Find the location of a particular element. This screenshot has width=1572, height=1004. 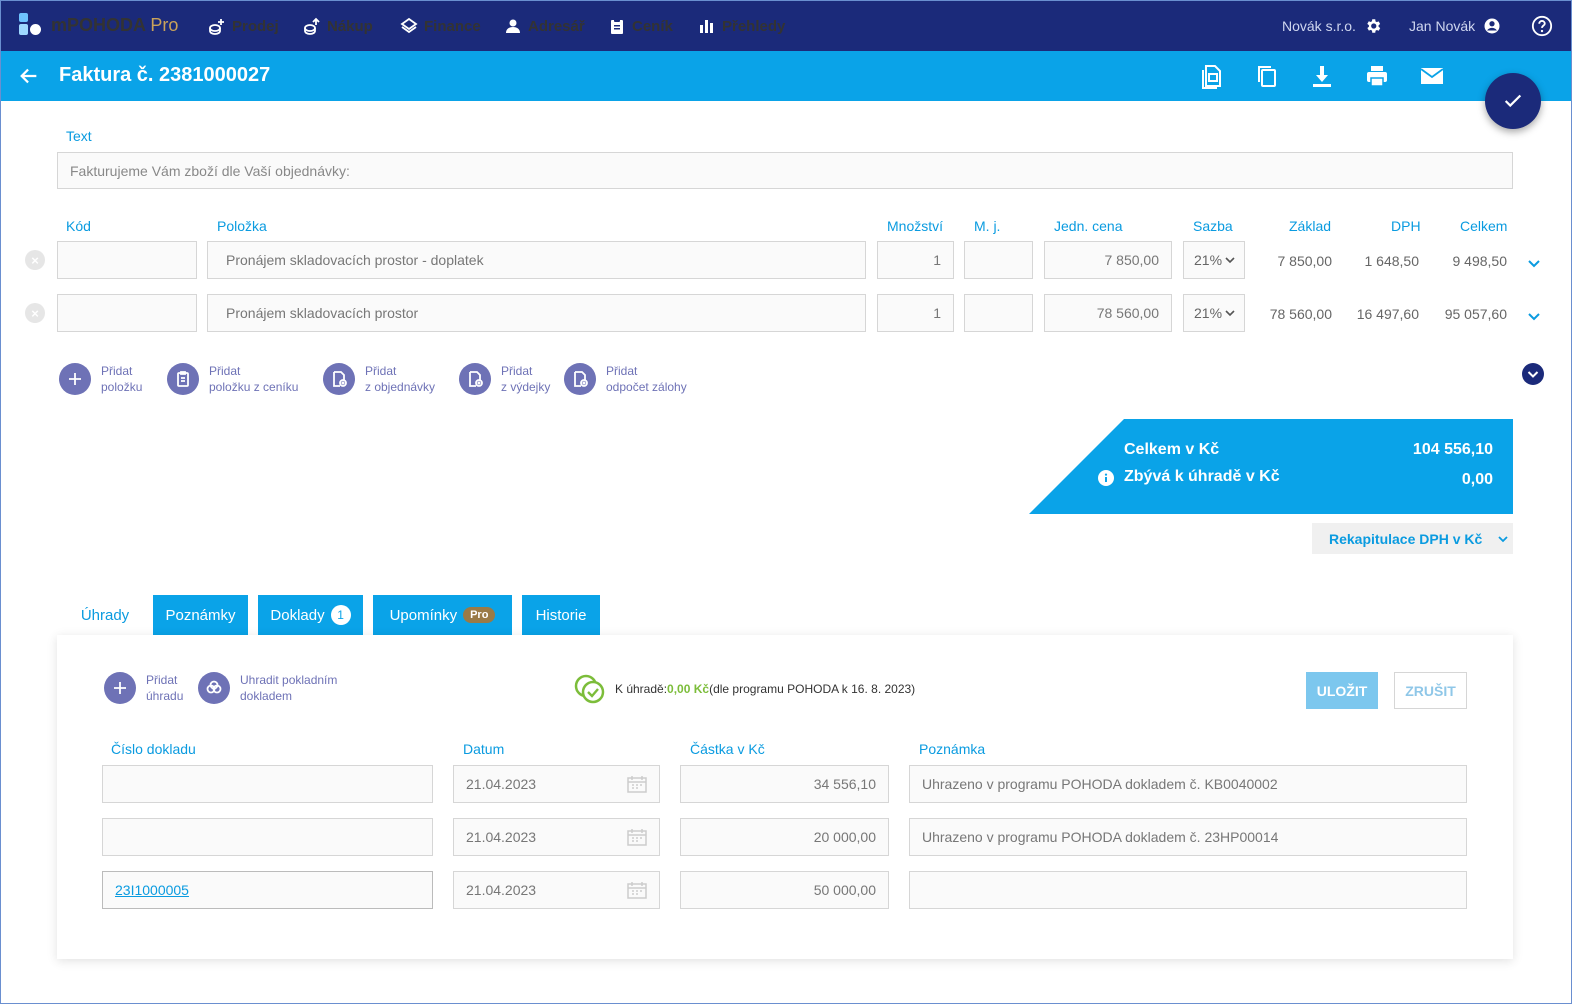

amount-input: 20 000,00 is located at coordinates (784, 837).